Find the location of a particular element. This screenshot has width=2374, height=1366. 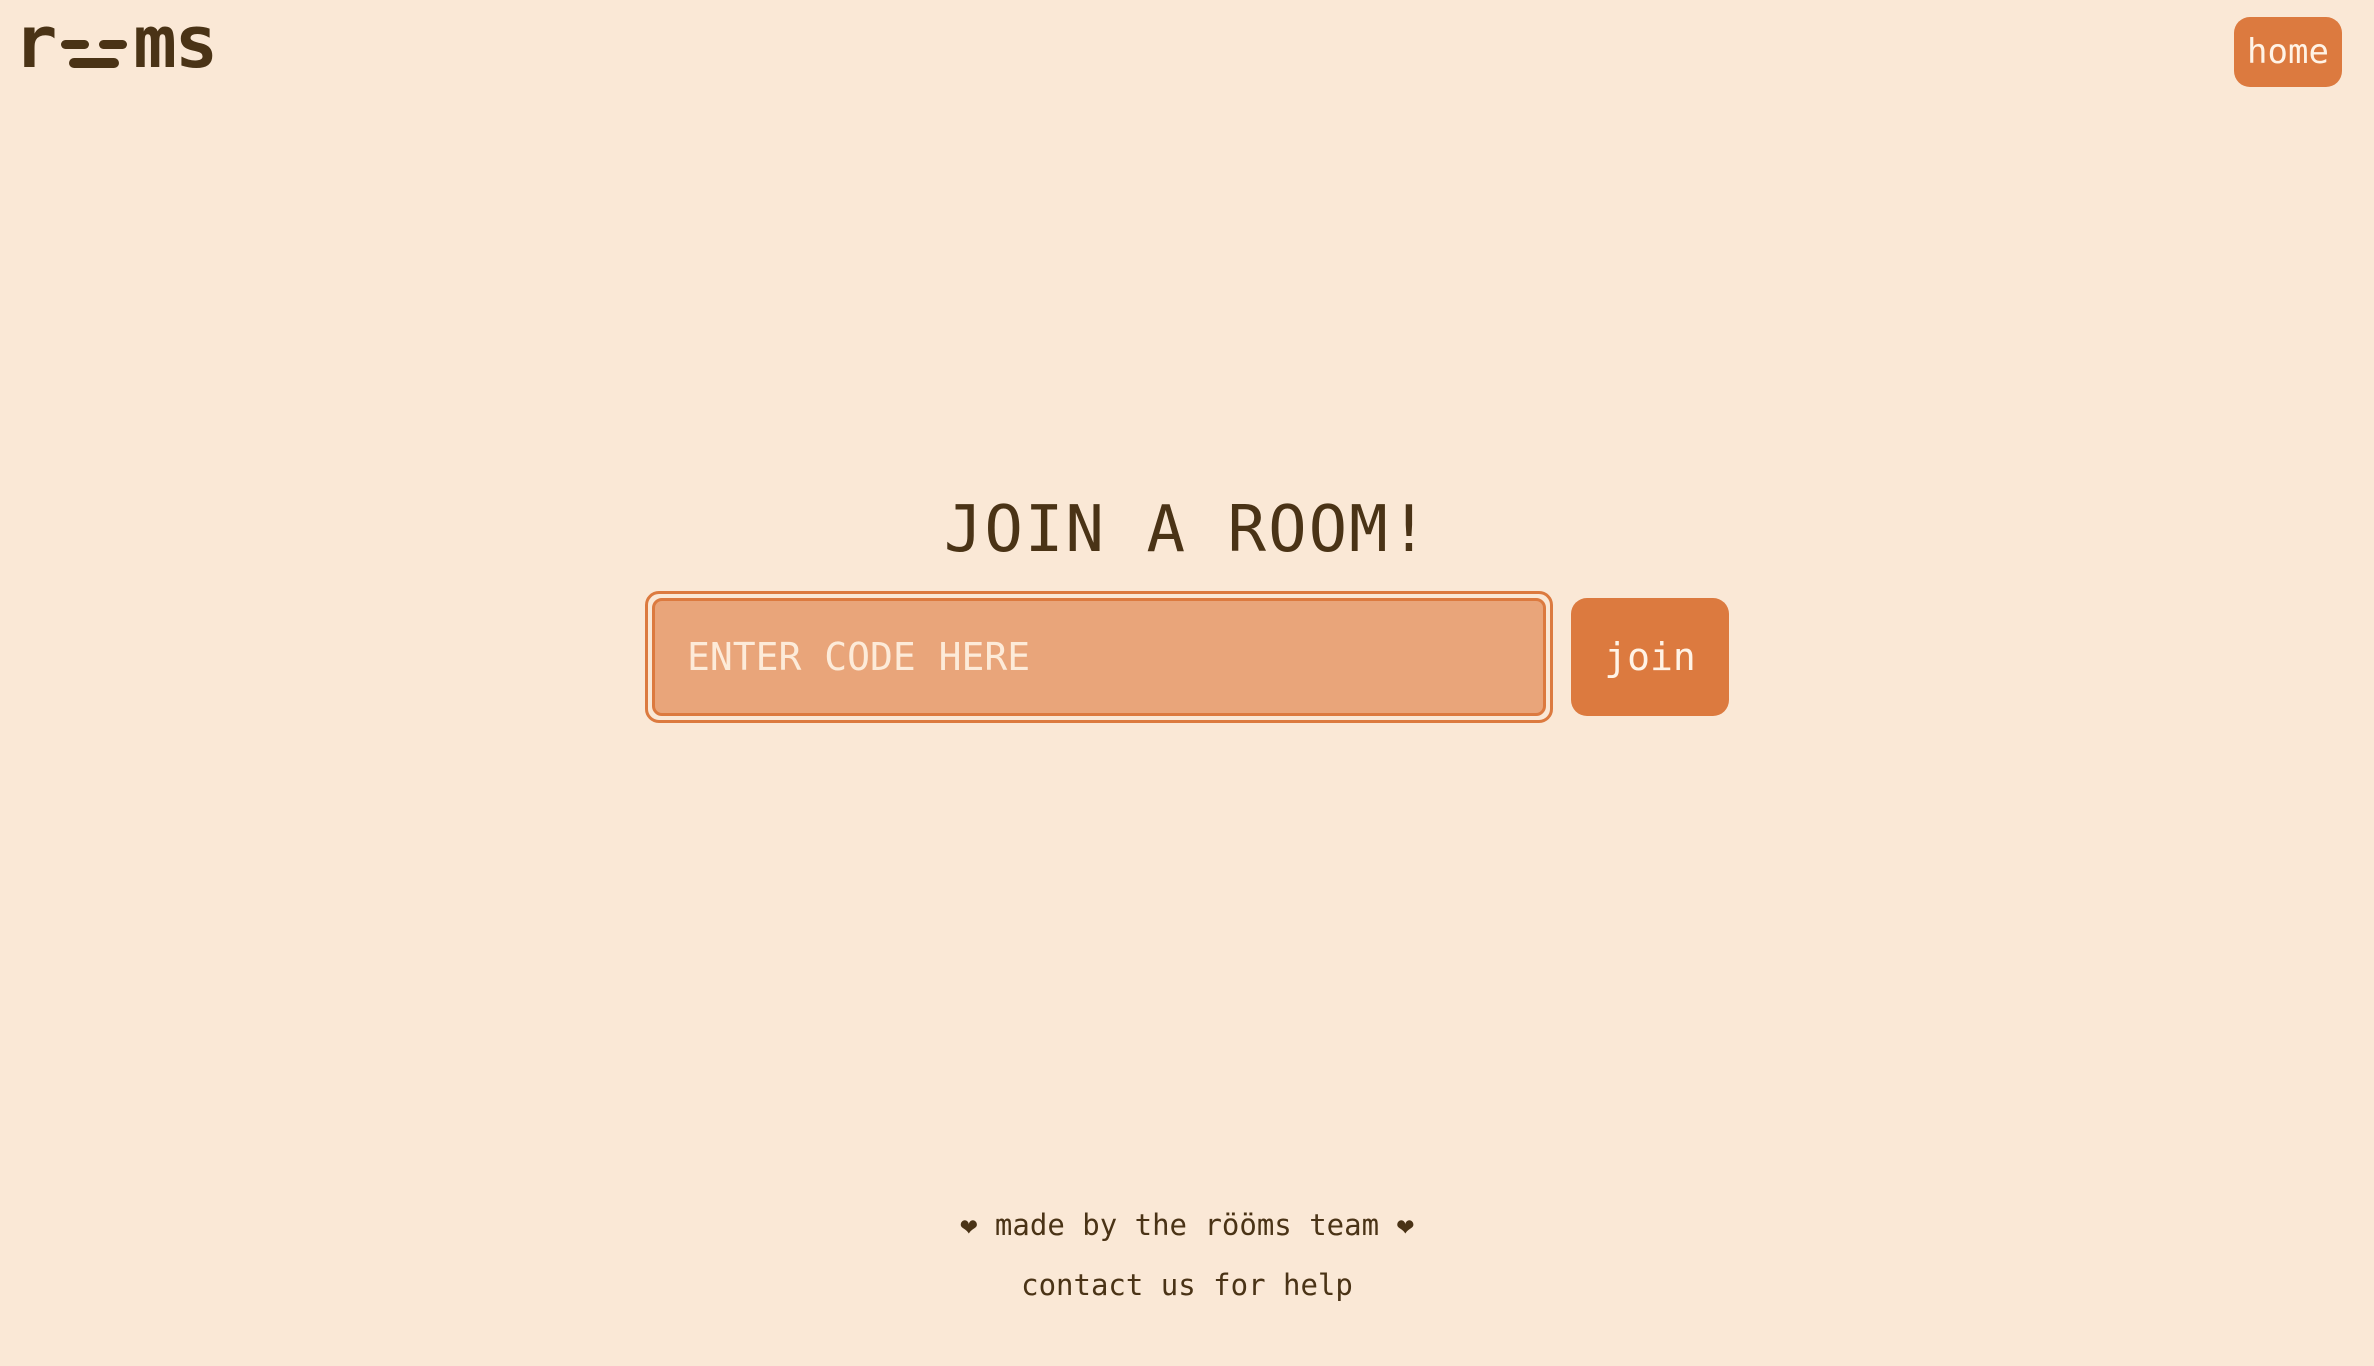

code-input-frame is located at coordinates (1099, 657).